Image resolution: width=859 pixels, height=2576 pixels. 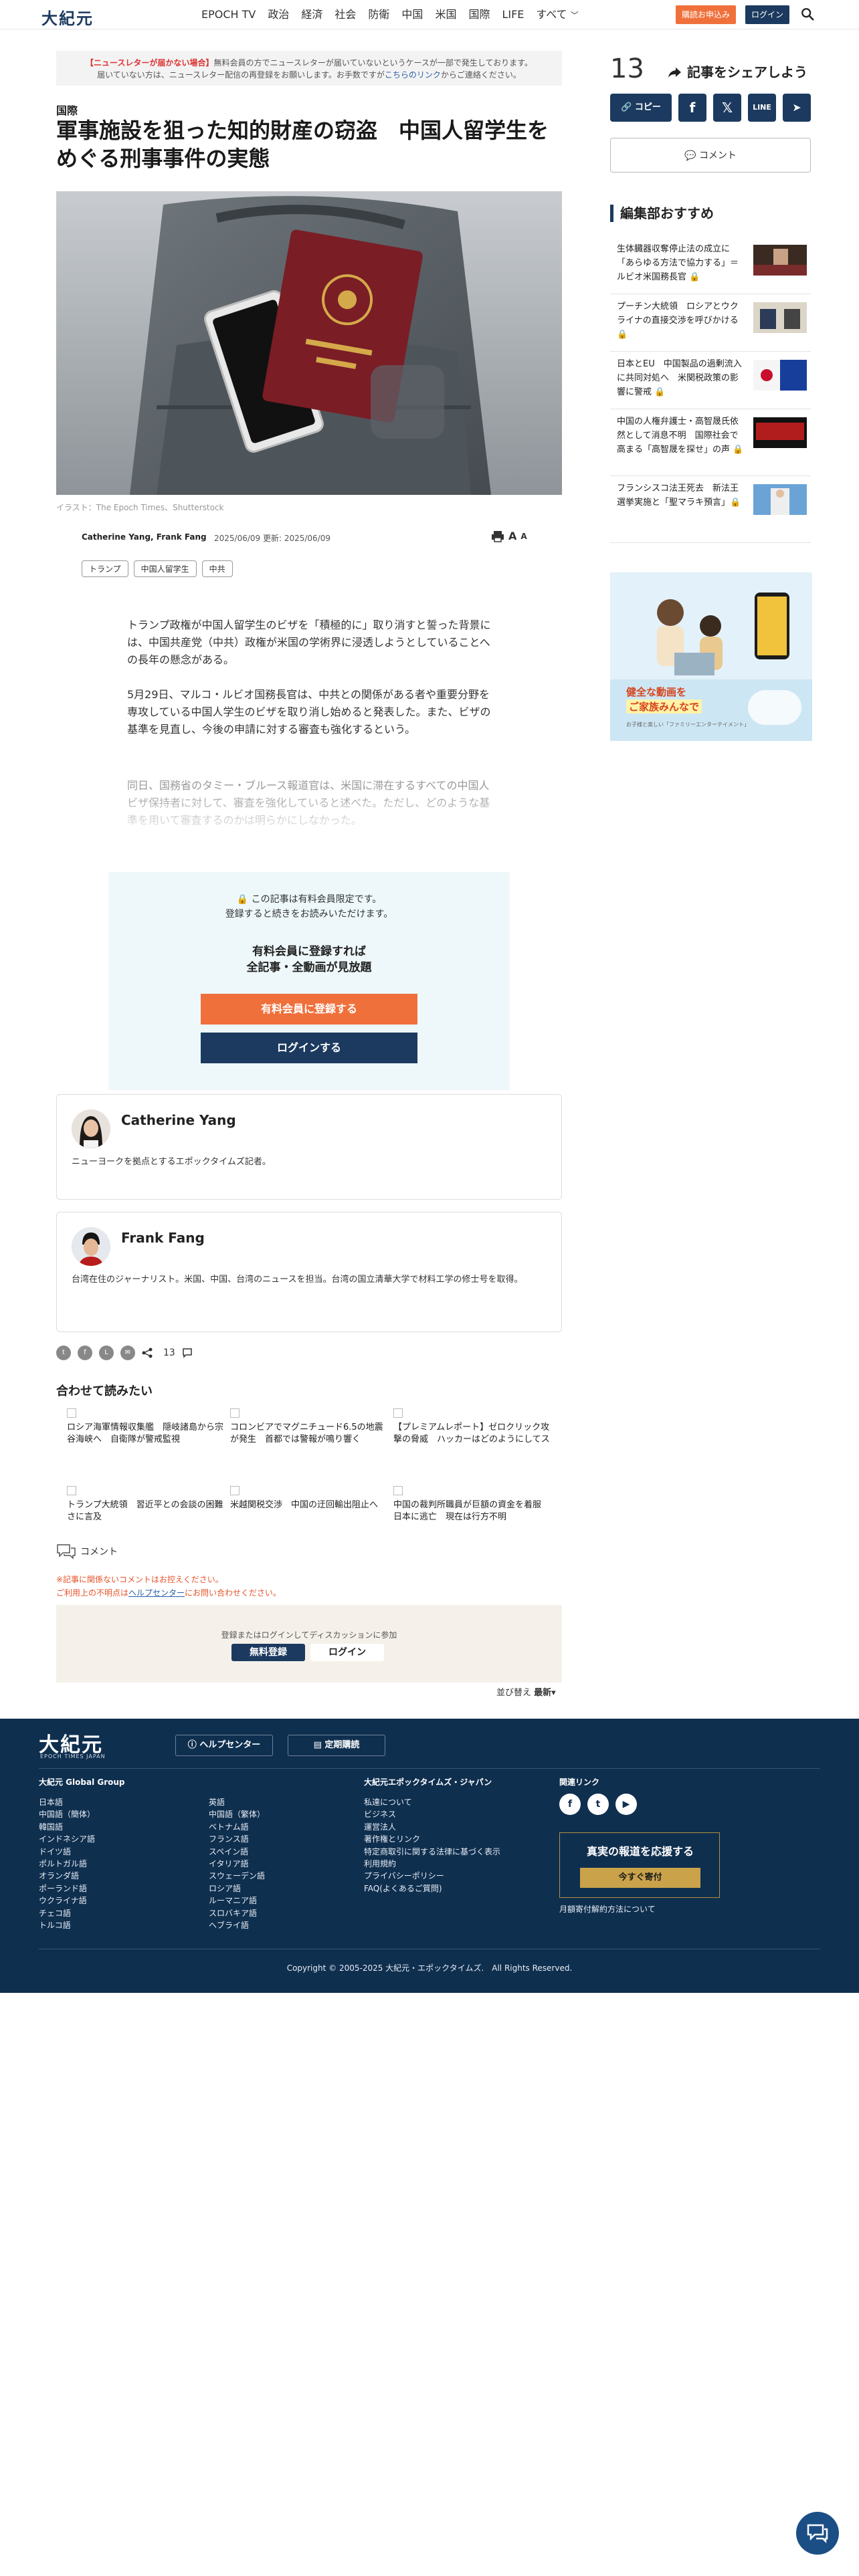 What do you see at coordinates (347, 1653) in the screenshot?
I see `discussion-login-button: ログイン` at bounding box center [347, 1653].